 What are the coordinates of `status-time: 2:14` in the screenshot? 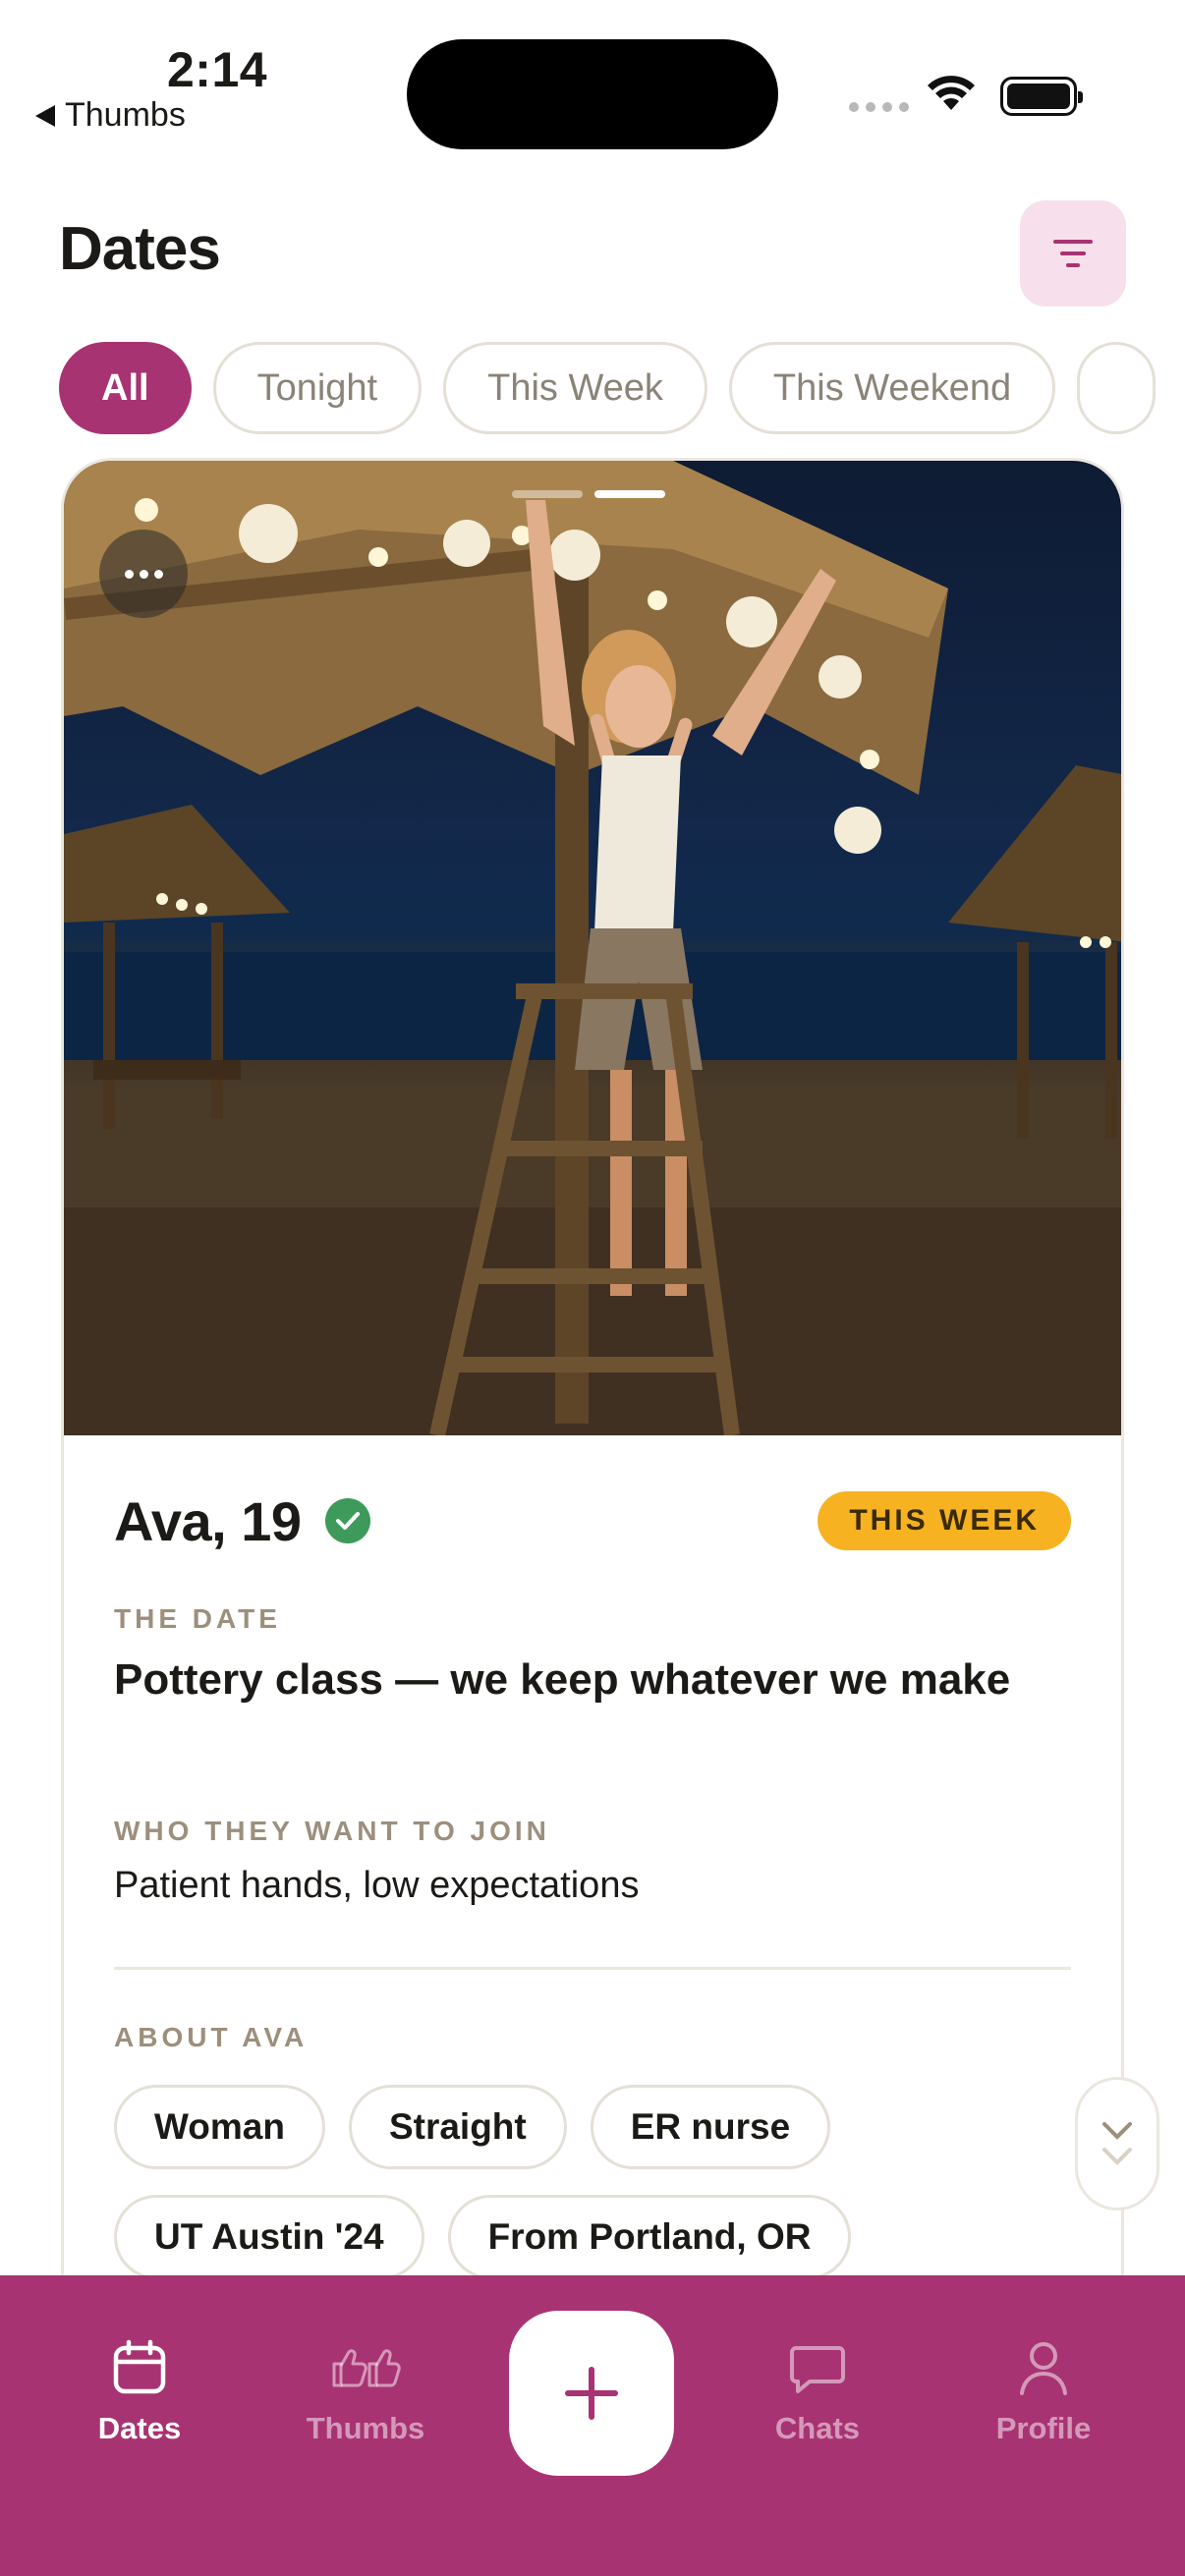 It's located at (217, 69).